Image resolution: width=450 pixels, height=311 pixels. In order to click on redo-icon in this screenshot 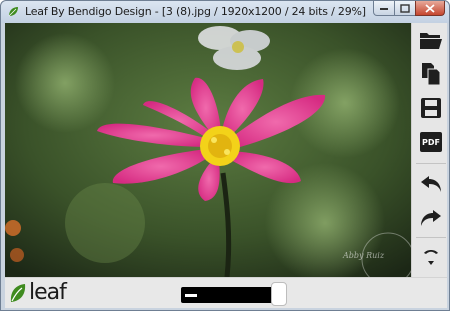, I will do `click(431, 218)`.